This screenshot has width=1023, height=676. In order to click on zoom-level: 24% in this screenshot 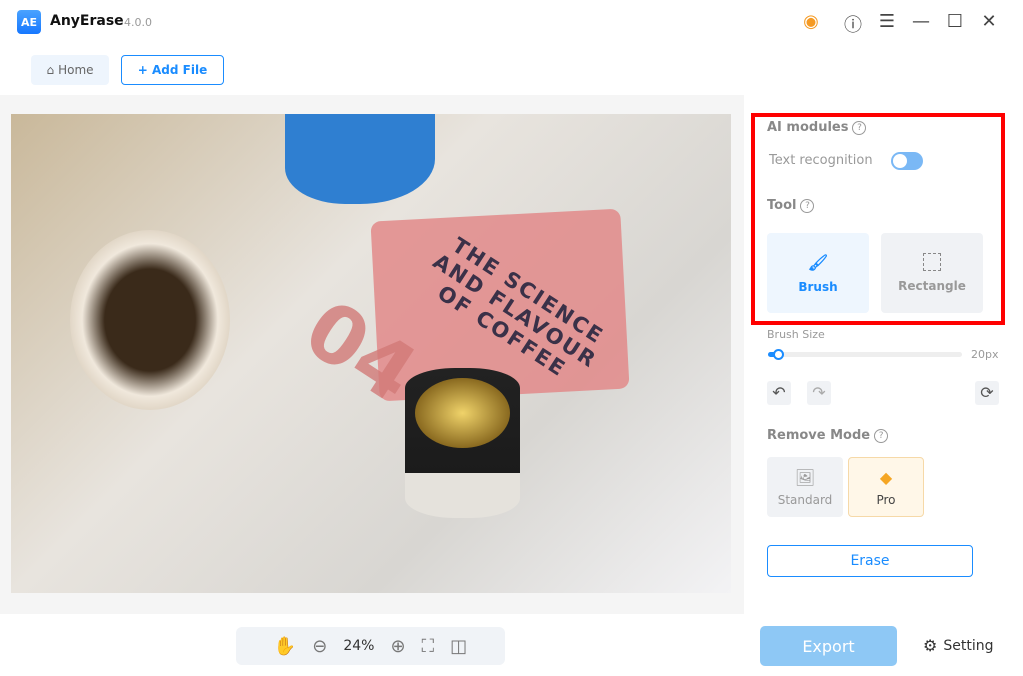, I will do `click(359, 646)`.